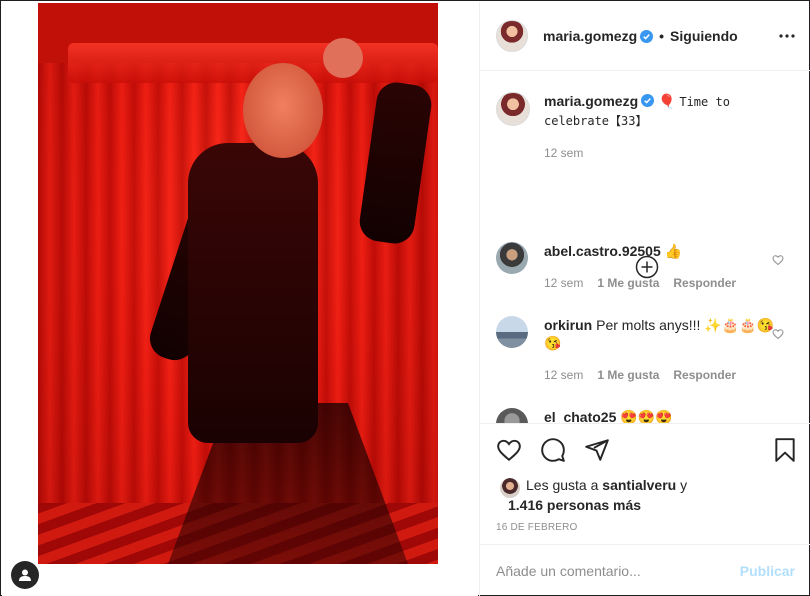 The height and width of the screenshot is (596, 810). I want to click on like-heart-icon, so click(509, 450).